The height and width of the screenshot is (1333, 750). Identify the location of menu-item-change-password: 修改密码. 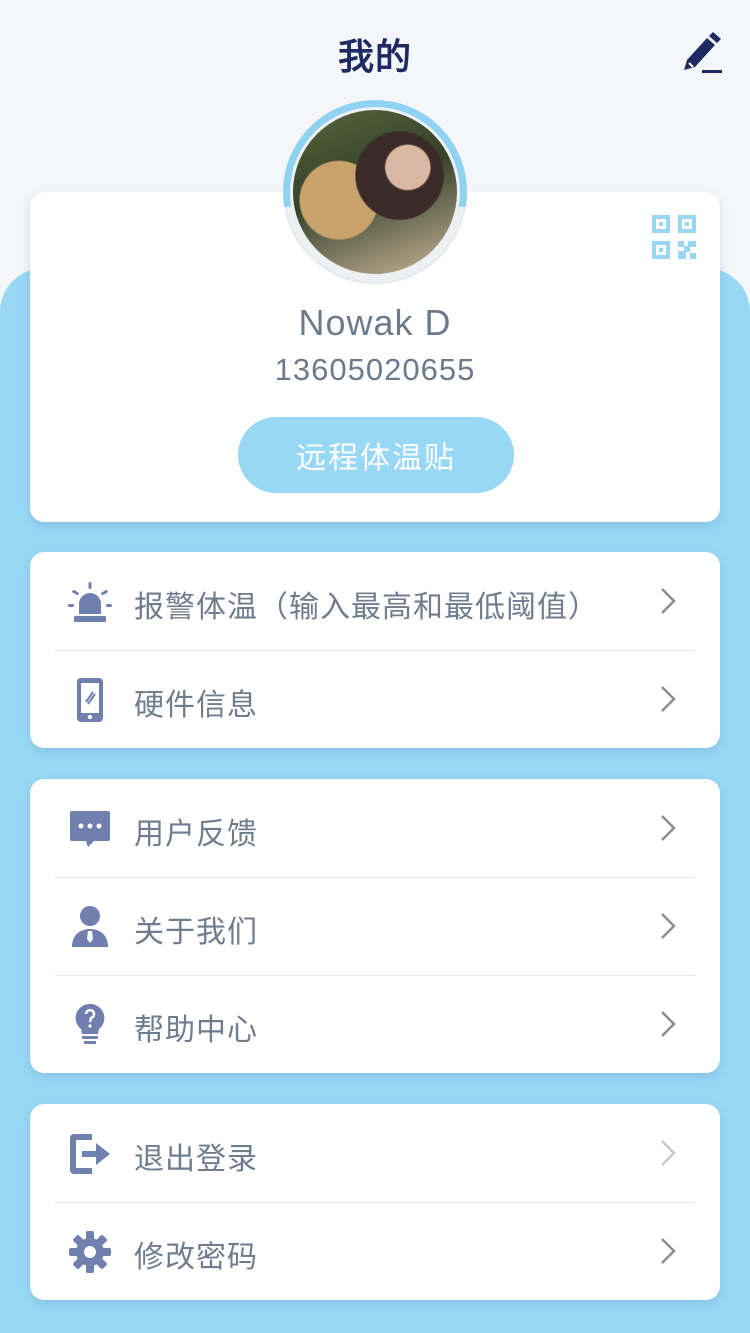
(375, 1251).